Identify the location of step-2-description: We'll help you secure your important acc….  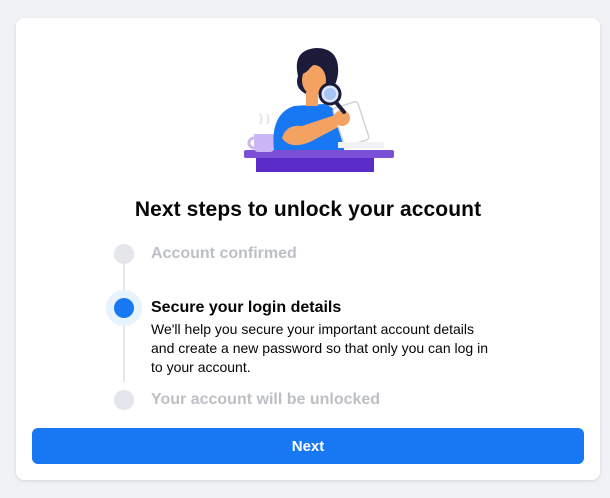
(319, 348).